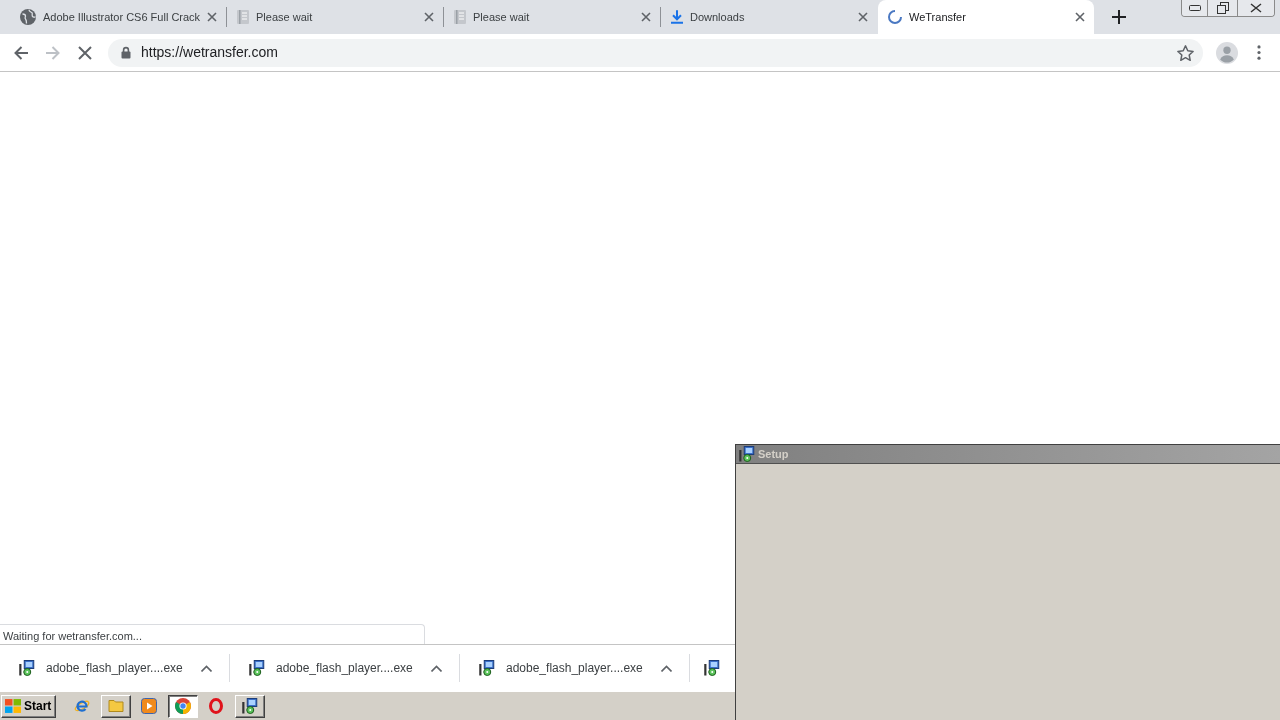  Describe the element at coordinates (655, 52) in the screenshot. I see `address-field: https://wetransfer.com` at that location.